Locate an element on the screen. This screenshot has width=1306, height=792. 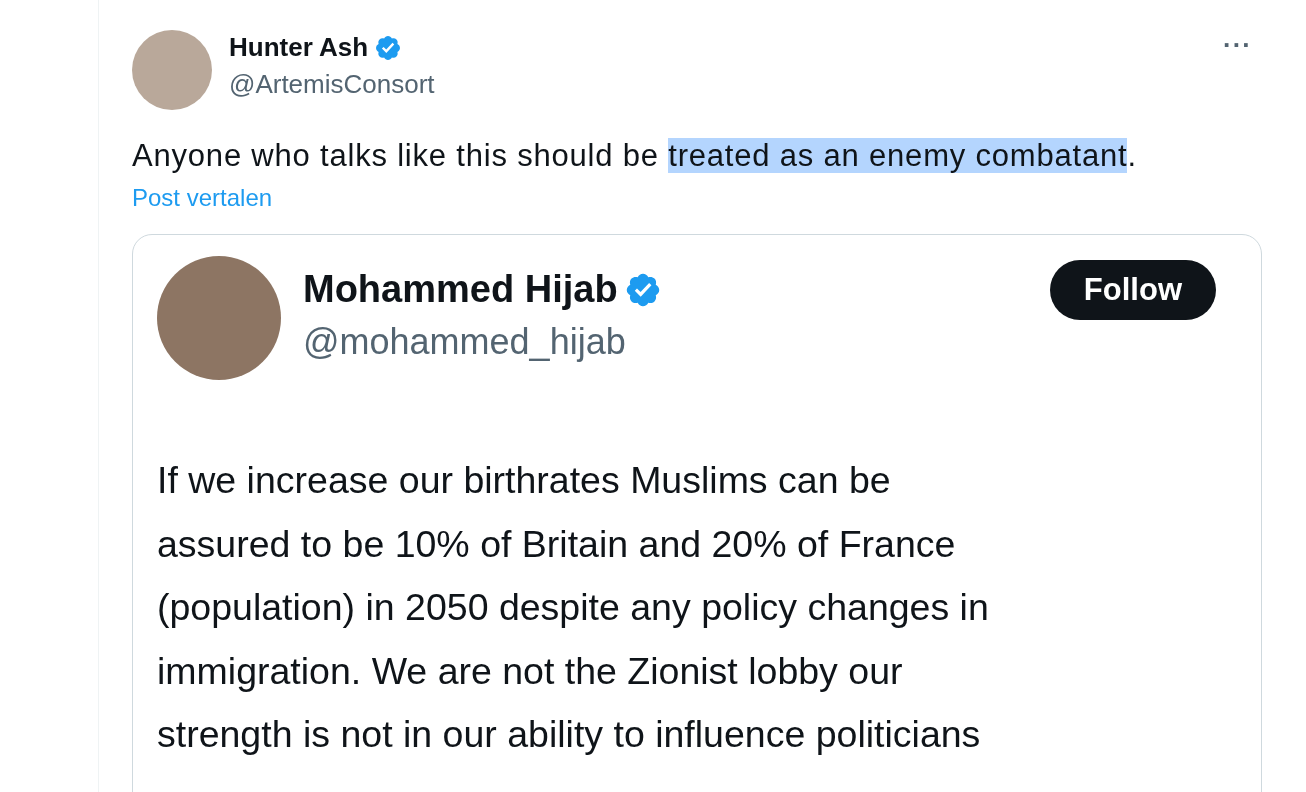
quoted-author-name: Mohammed Hijab is located at coordinates (460, 289).